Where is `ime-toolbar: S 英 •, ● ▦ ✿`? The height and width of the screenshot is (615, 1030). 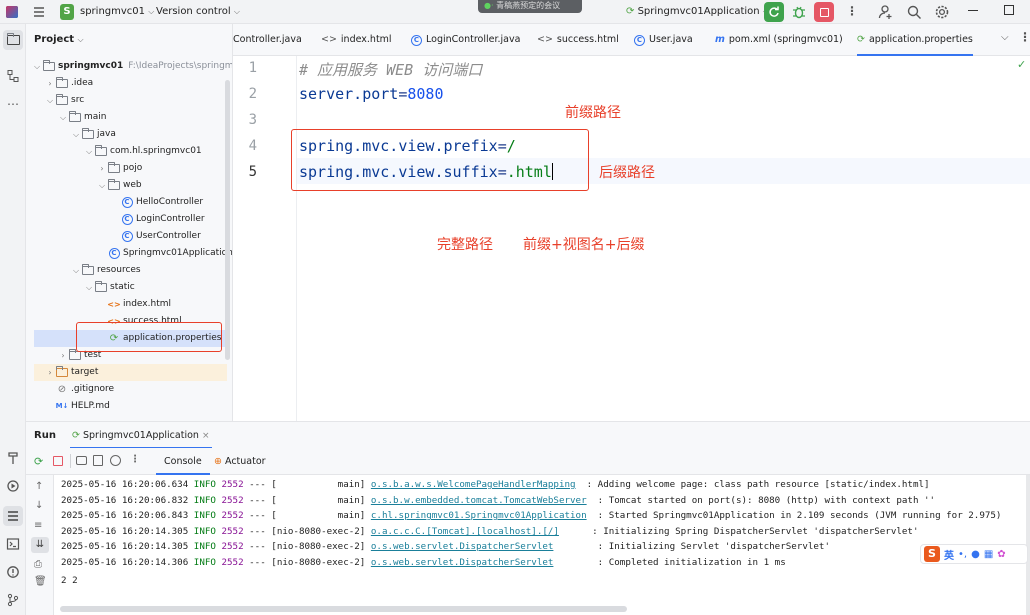
ime-toolbar: S 英 •, ● ▦ ✿ is located at coordinates (974, 554).